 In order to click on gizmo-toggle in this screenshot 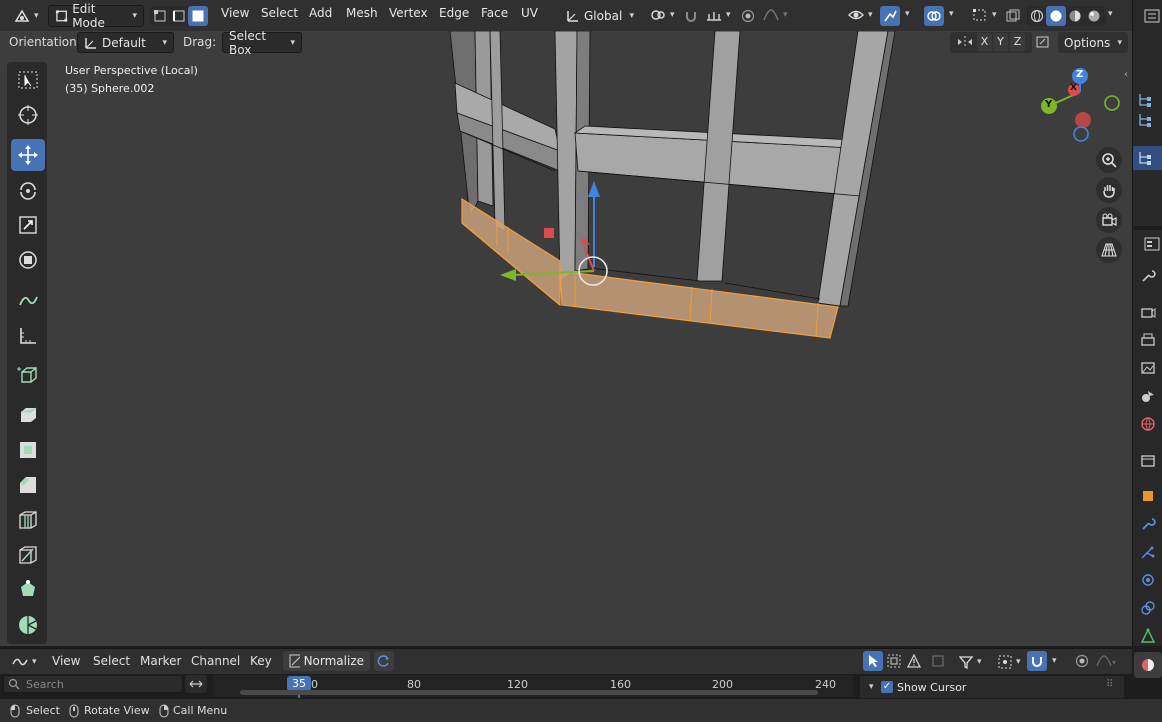, I will do `click(890, 16)`.